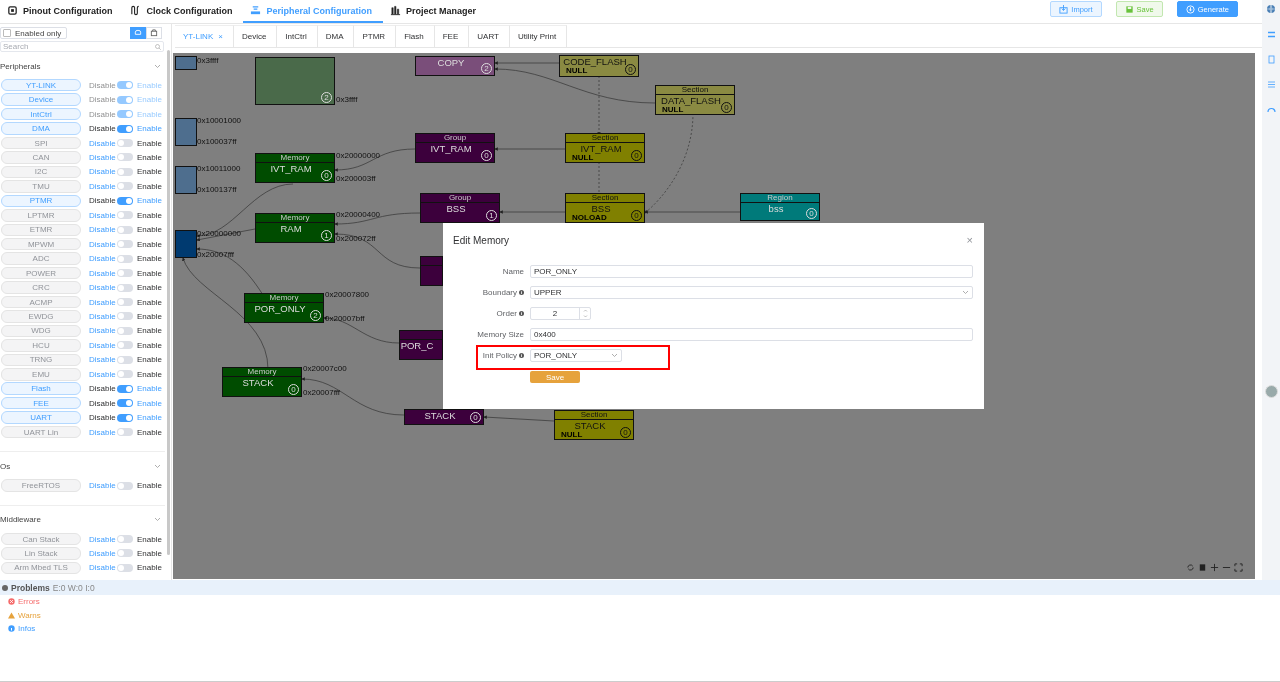 The height and width of the screenshot is (682, 1280). Describe the element at coordinates (41, 568) in the screenshot. I see `module-name: Arm Mbed TLS` at that location.